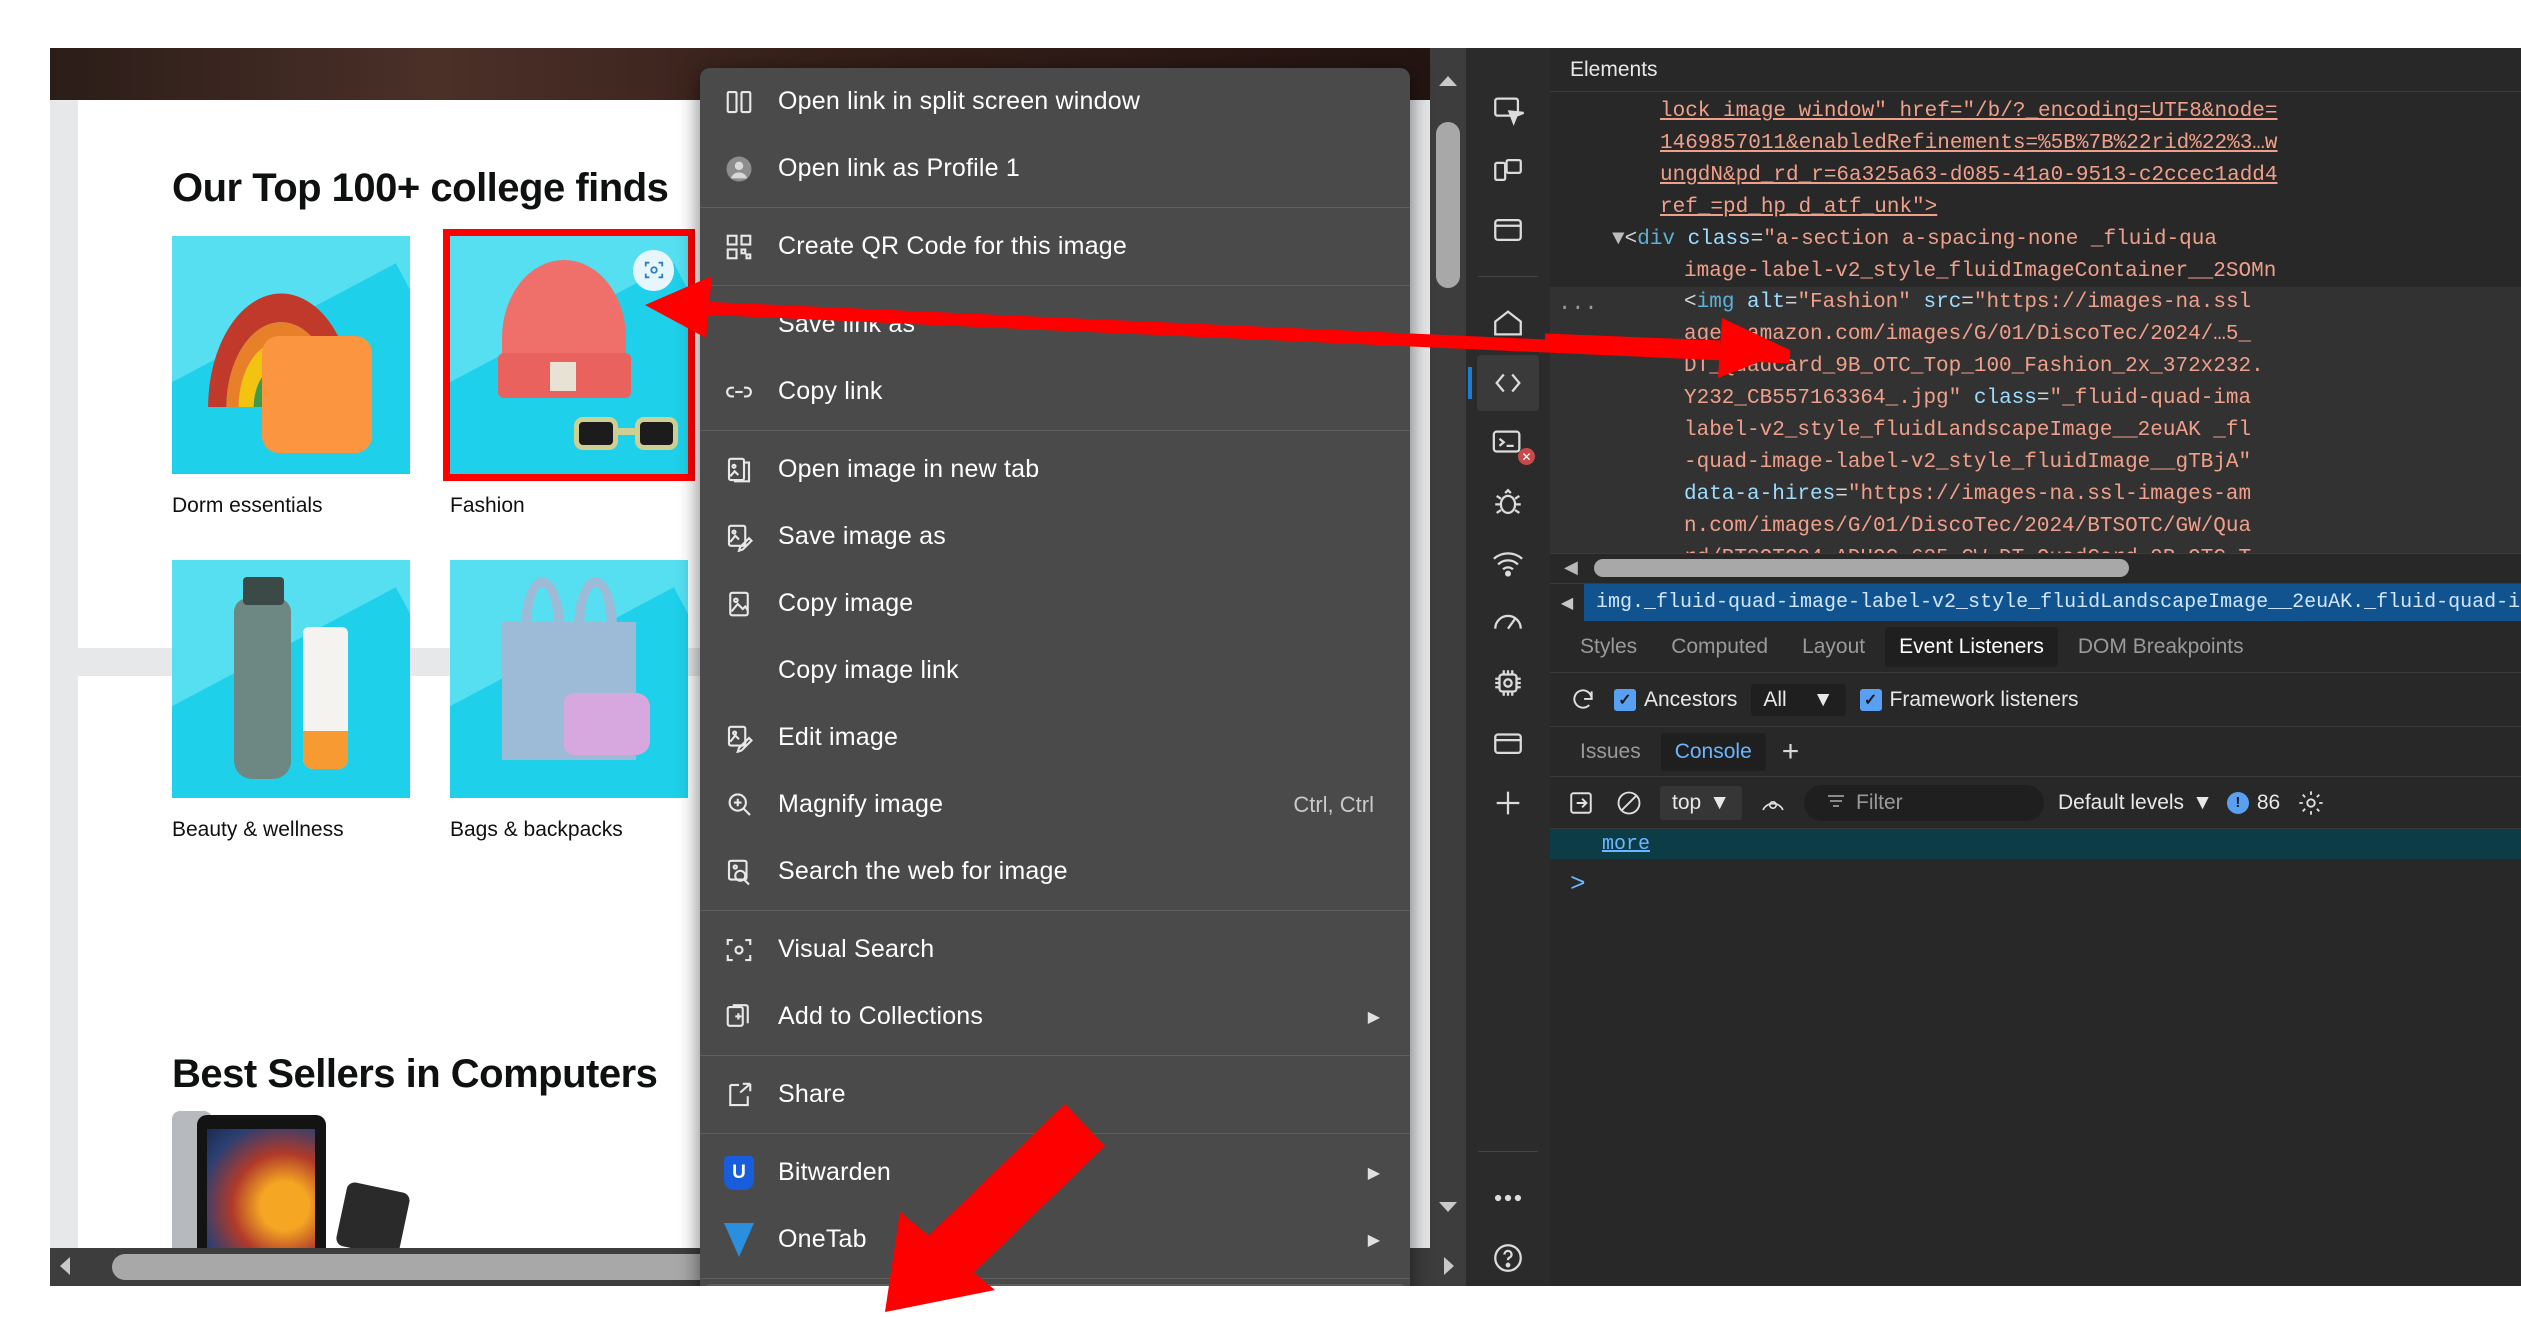 The width and height of the screenshot is (2521, 1317). What do you see at coordinates (1791, 752) in the screenshot?
I see `plus-icon: +` at bounding box center [1791, 752].